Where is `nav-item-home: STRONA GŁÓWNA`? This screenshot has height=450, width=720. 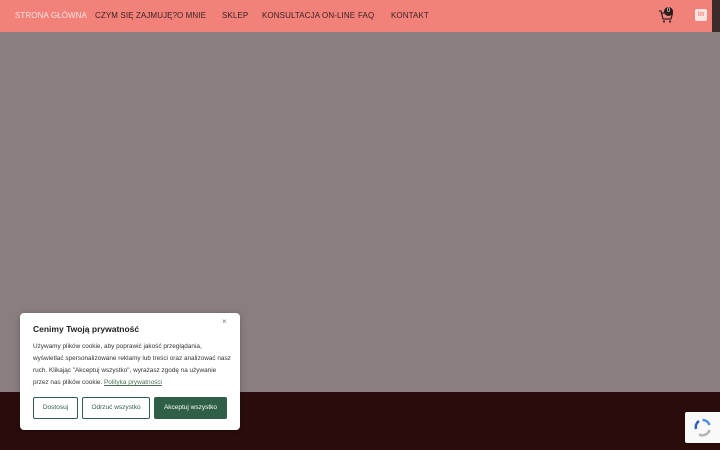 nav-item-home: STRONA GŁÓWNA is located at coordinates (51, 15).